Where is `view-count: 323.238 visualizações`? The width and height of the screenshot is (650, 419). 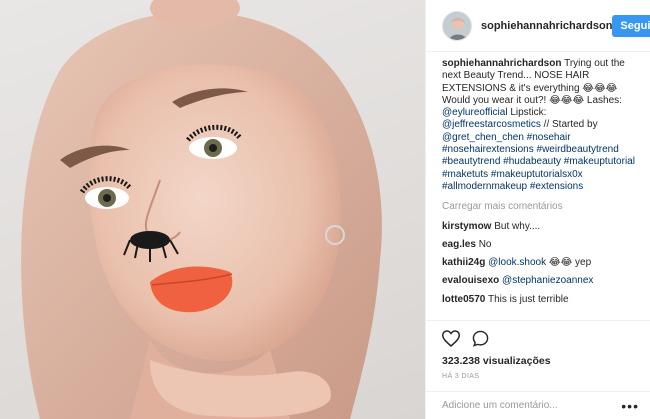 view-count: 323.238 visualizações is located at coordinates (496, 361).